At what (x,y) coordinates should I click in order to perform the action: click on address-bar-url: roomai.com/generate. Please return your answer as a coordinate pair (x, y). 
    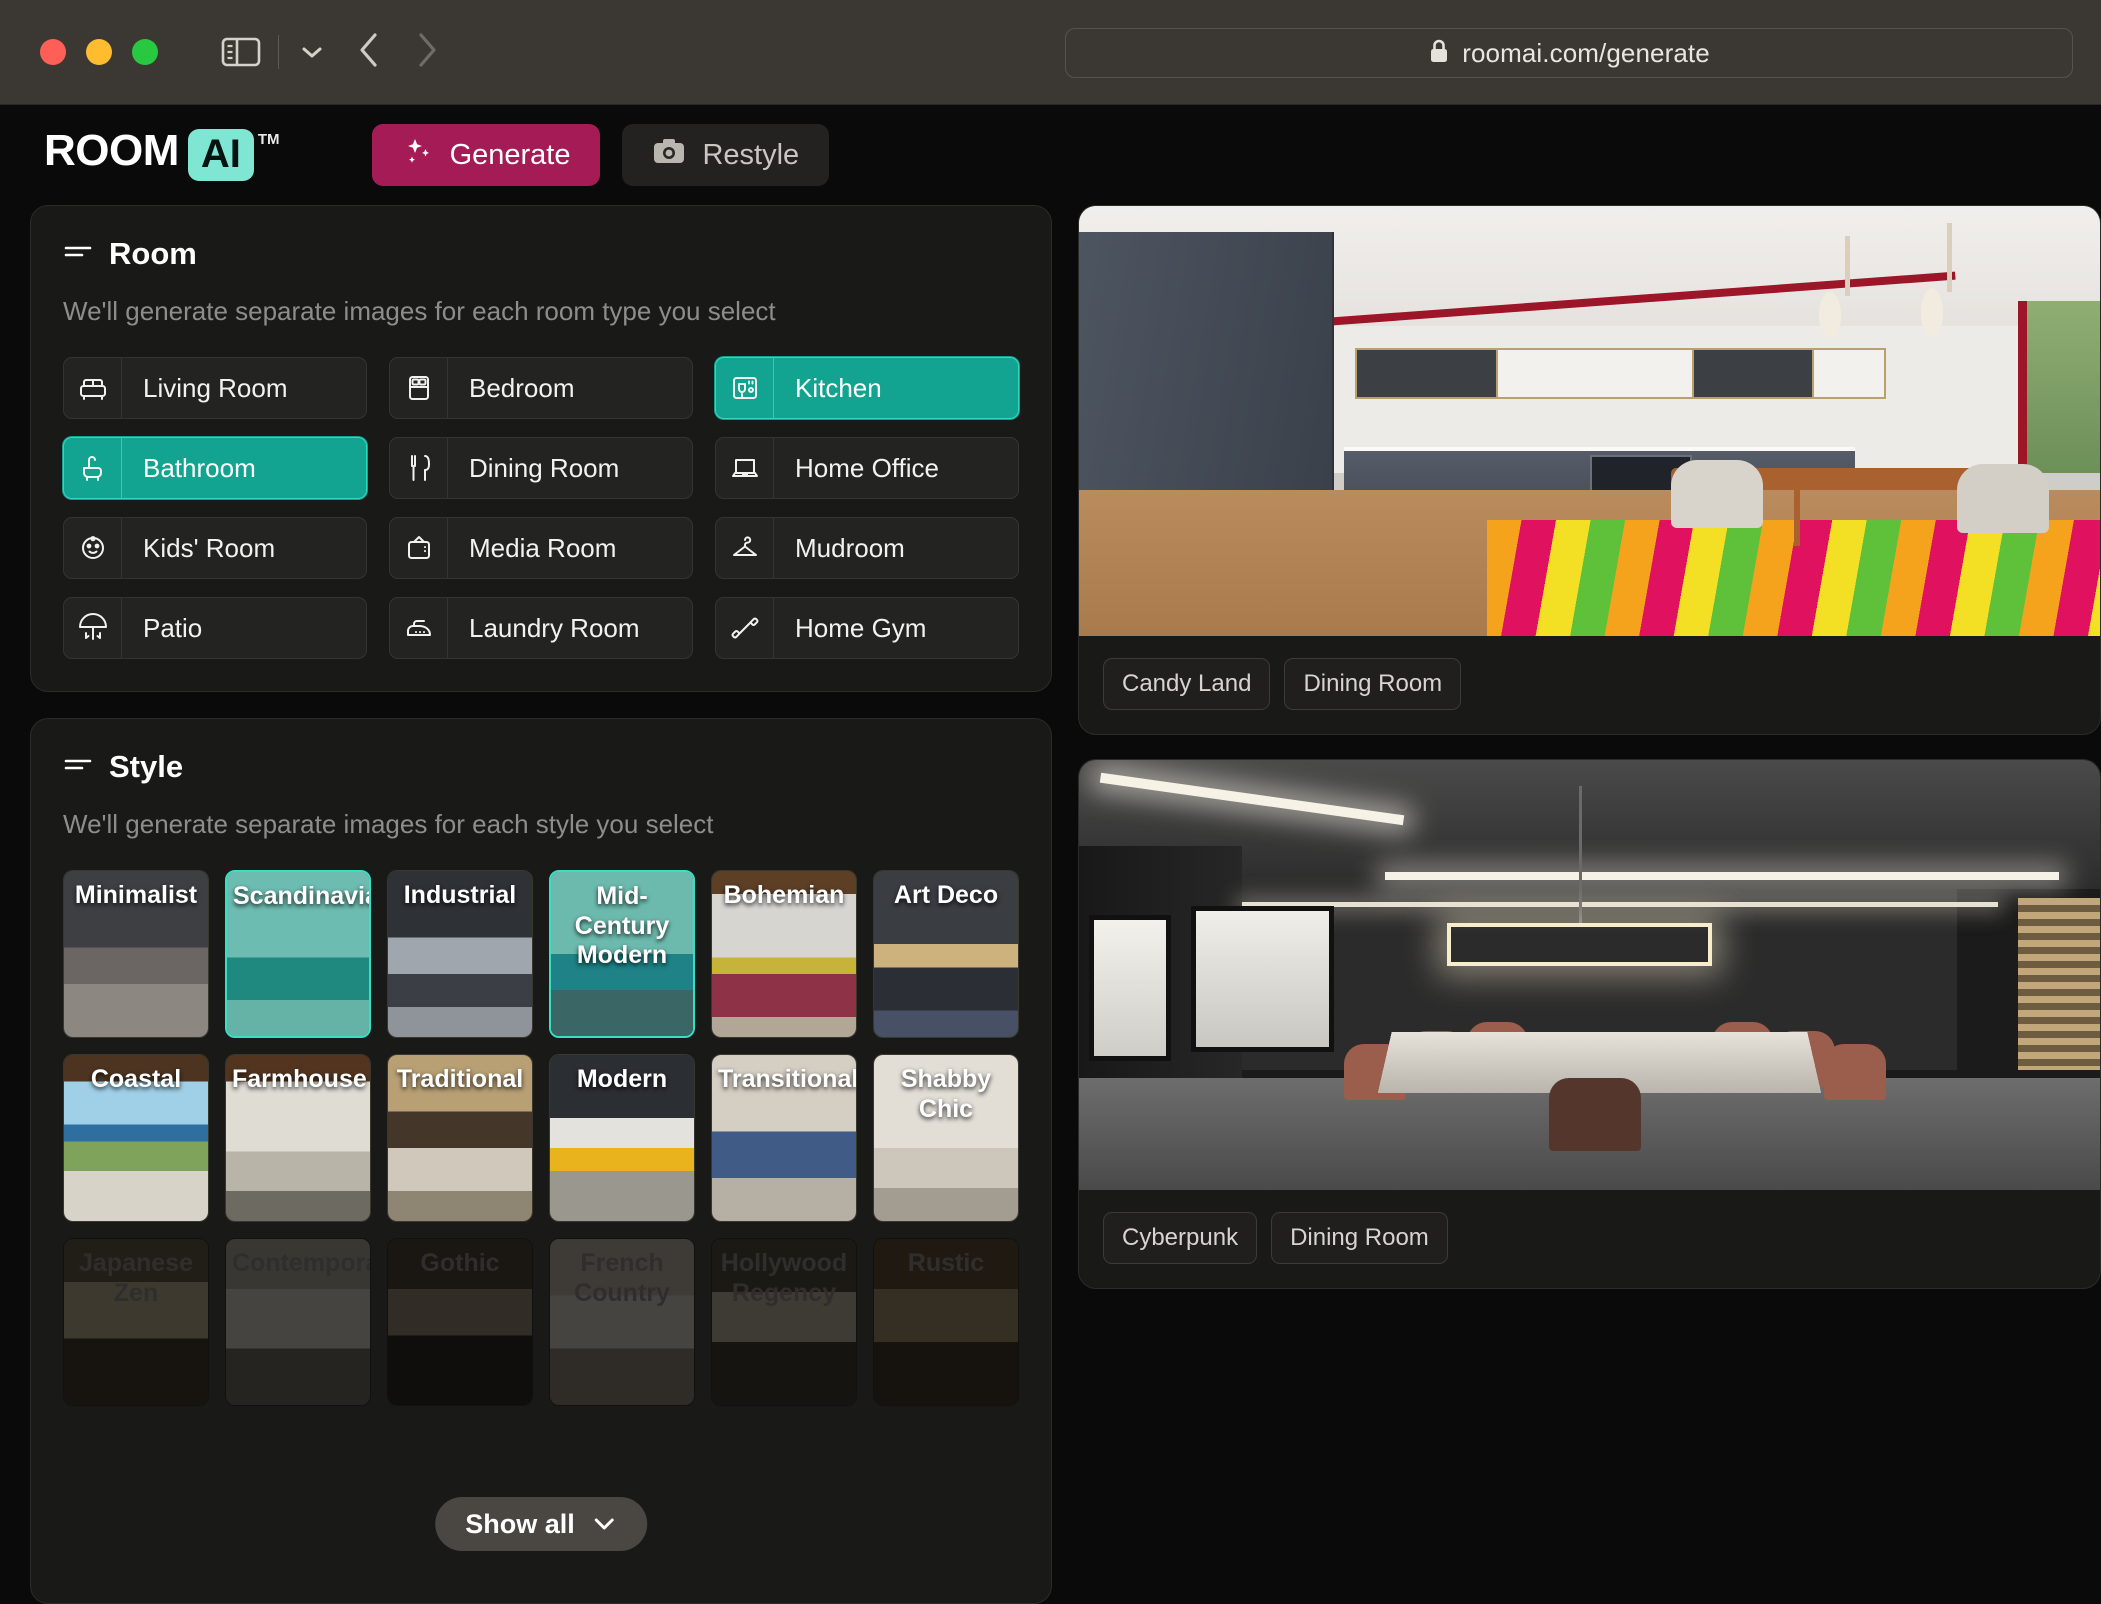
    Looking at the image, I should click on (1586, 52).